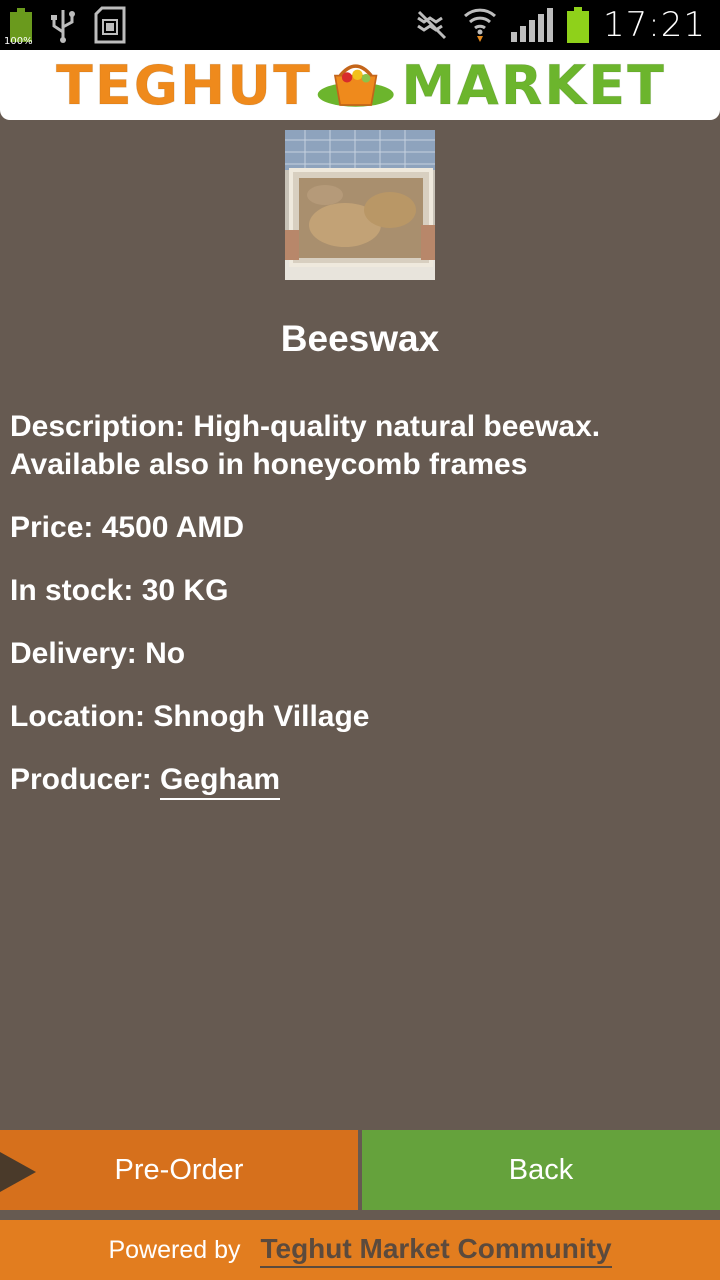 The width and height of the screenshot is (720, 1280). I want to click on wifi-icon, so click(480, 25).